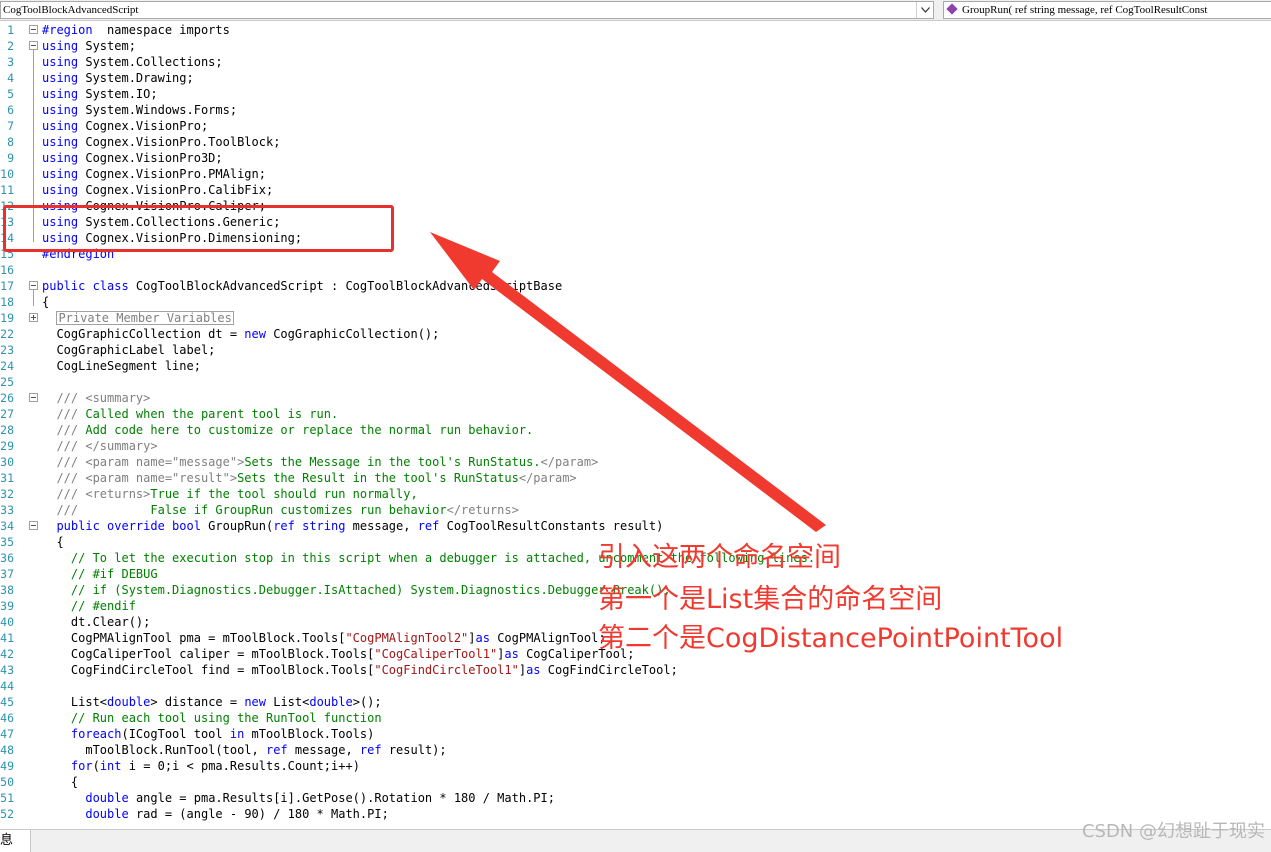 This screenshot has height=852, width=1271. Describe the element at coordinates (1173, 831) in the screenshot. I see `watermark: CSDN @幻想趾于现实` at that location.